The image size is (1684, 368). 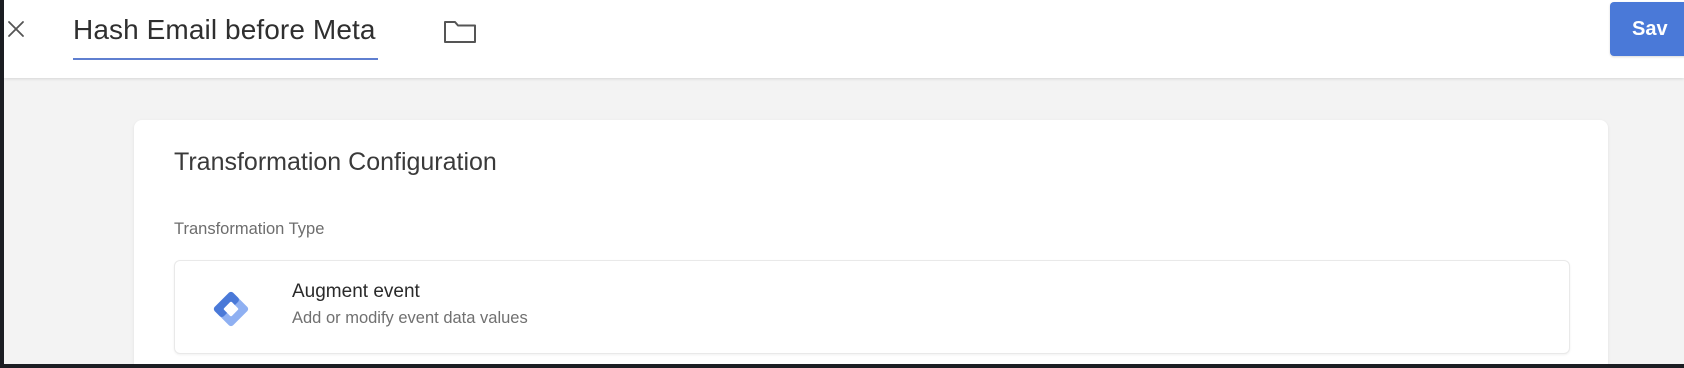 I want to click on folder-icon, so click(x=460, y=32).